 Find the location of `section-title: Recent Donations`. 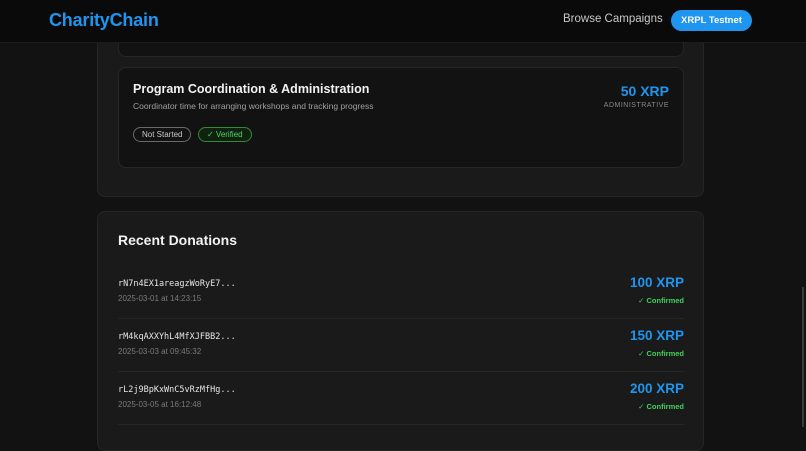

section-title: Recent Donations is located at coordinates (178, 240).